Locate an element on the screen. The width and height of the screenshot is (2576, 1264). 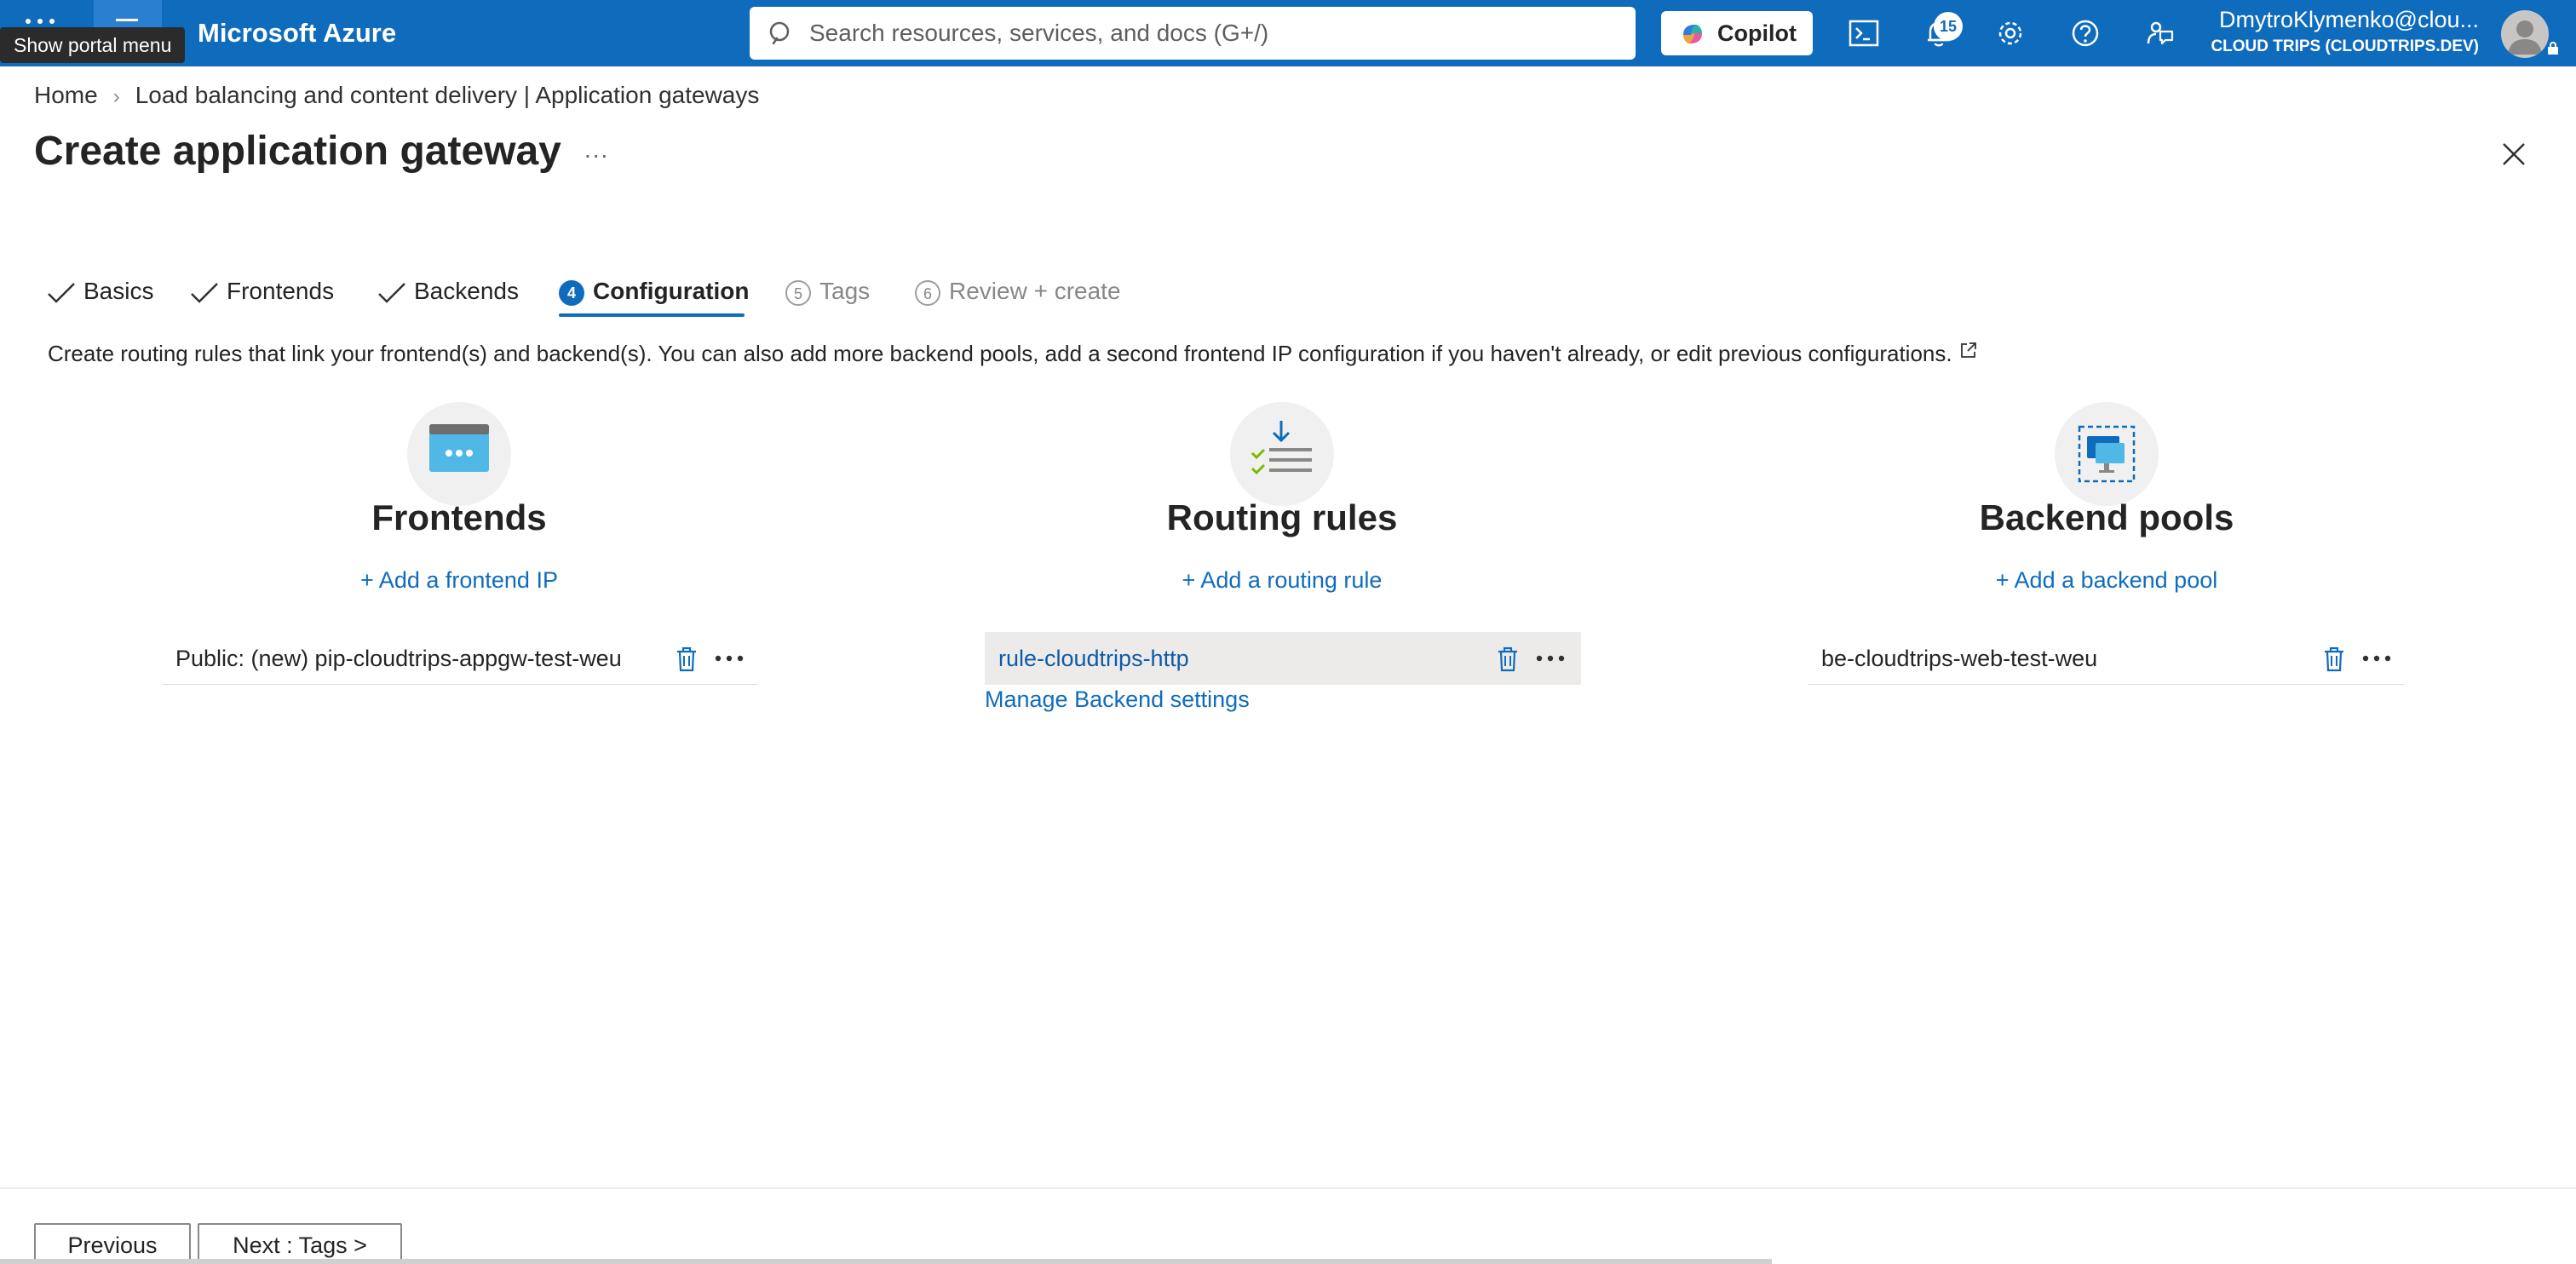
previous-button: Previous is located at coordinates (113, 1243).